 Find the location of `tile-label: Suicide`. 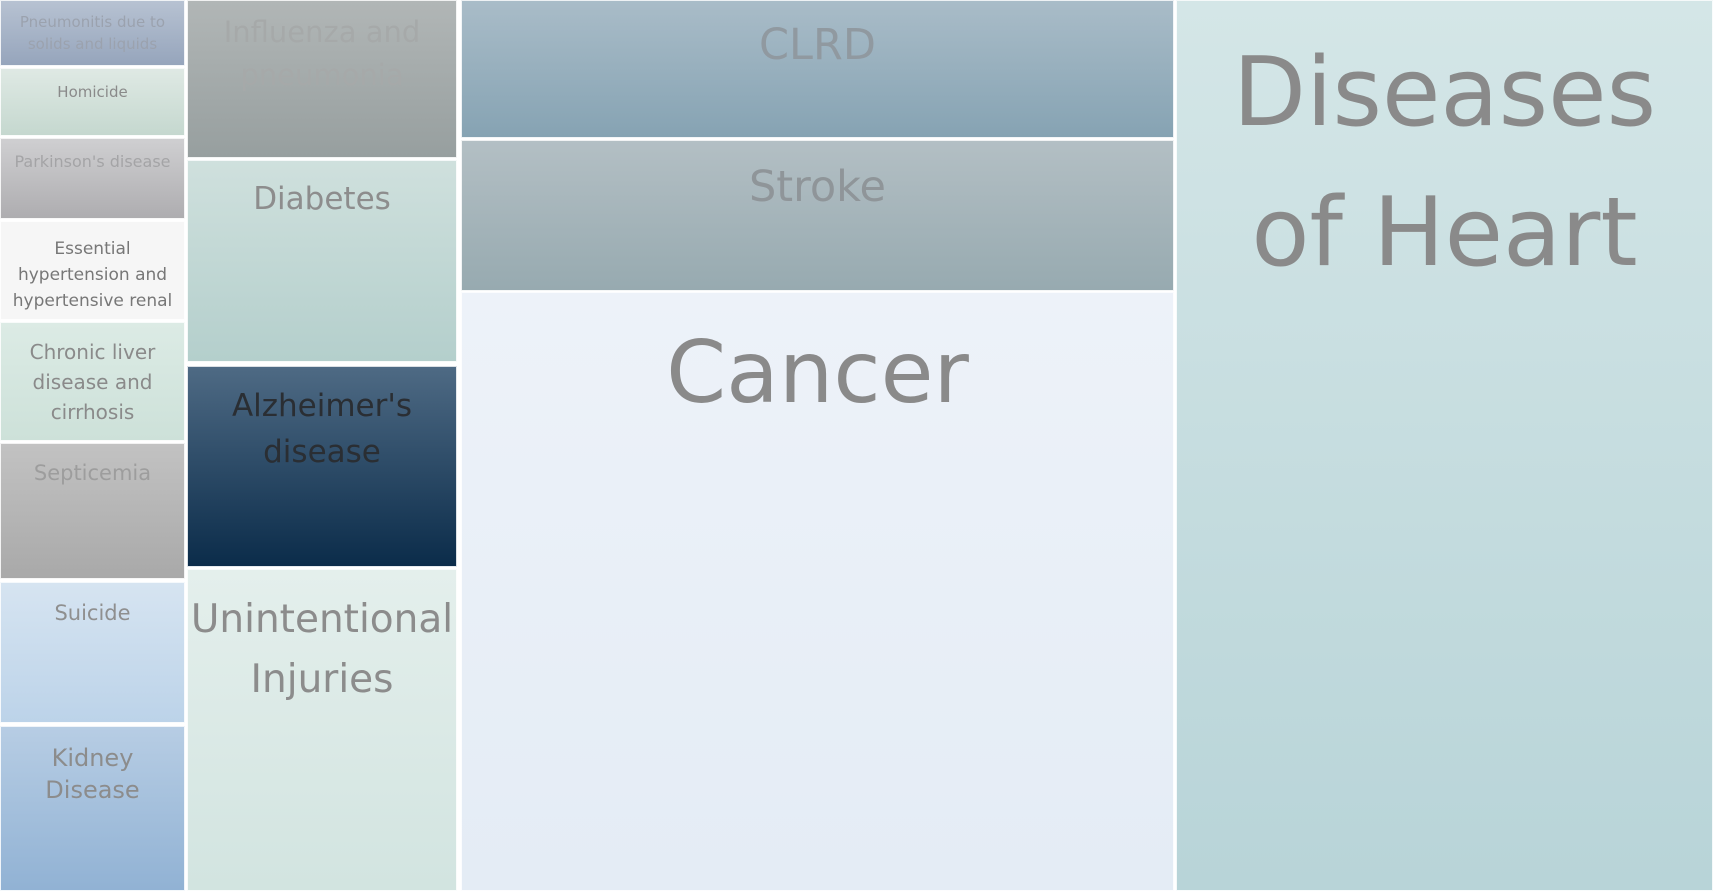

tile-label: Suicide is located at coordinates (92, 613).